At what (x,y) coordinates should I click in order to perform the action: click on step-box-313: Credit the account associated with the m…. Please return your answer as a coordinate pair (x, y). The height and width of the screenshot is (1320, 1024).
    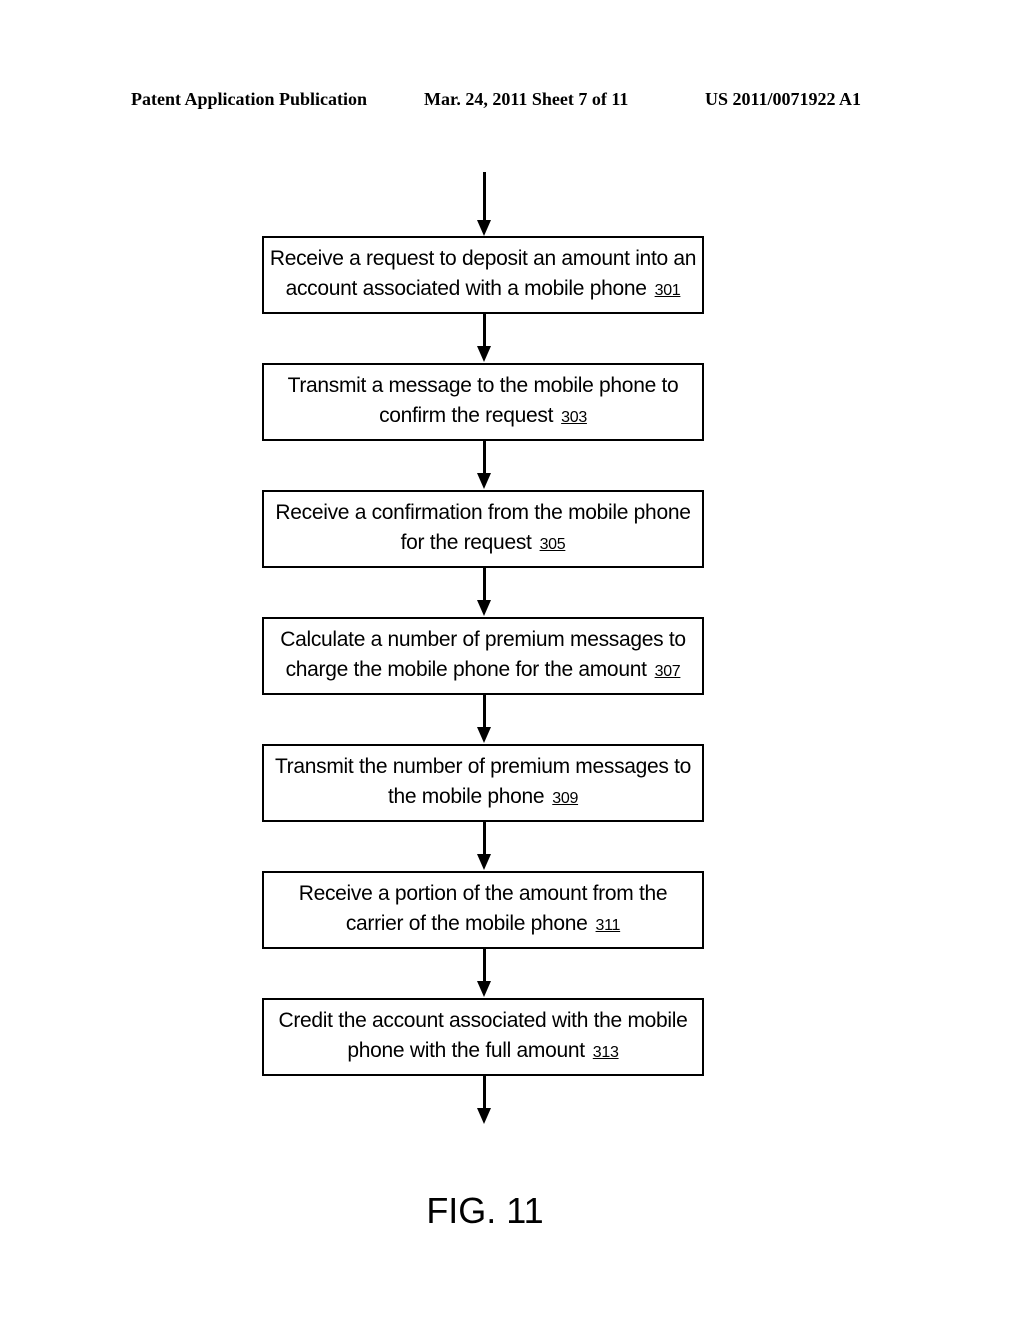
    Looking at the image, I should click on (483, 1037).